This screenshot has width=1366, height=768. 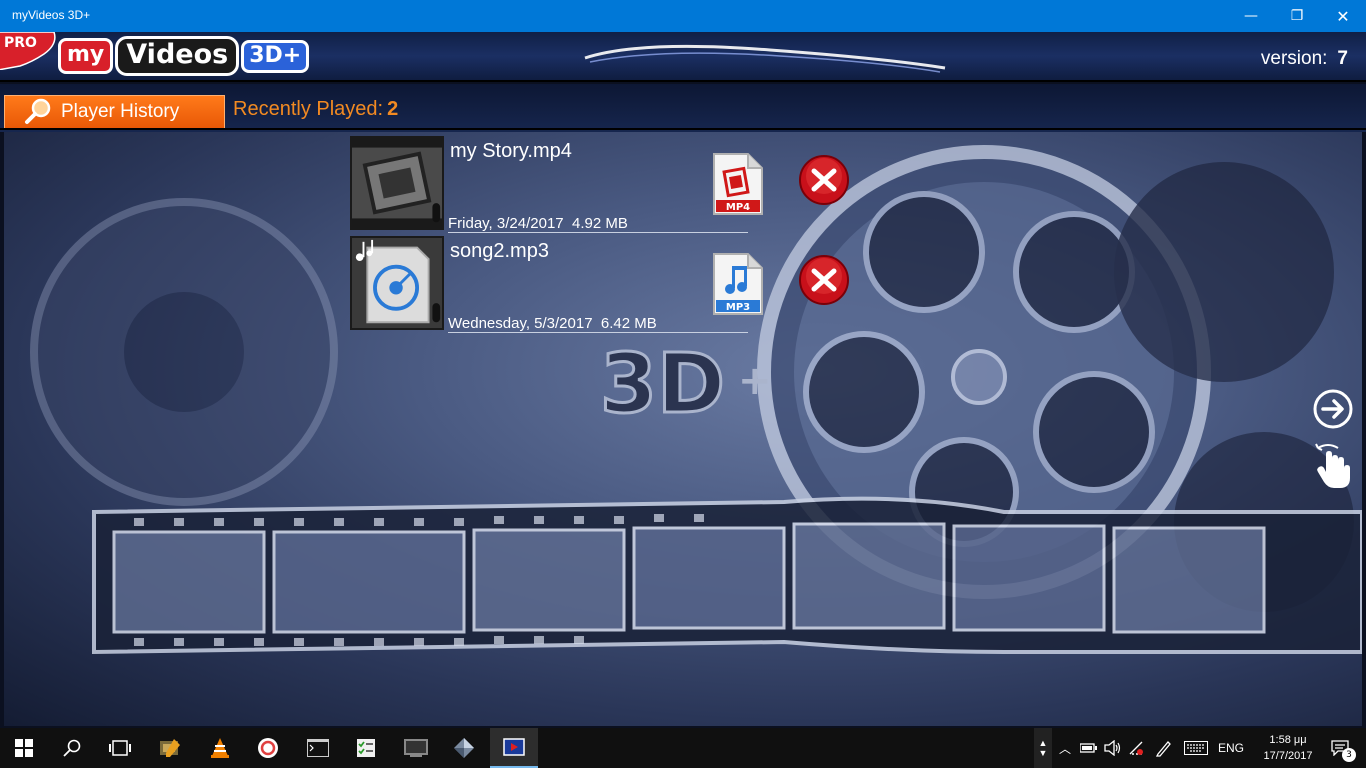 I want to click on keyboard-icon, so click(x=1196, y=748).